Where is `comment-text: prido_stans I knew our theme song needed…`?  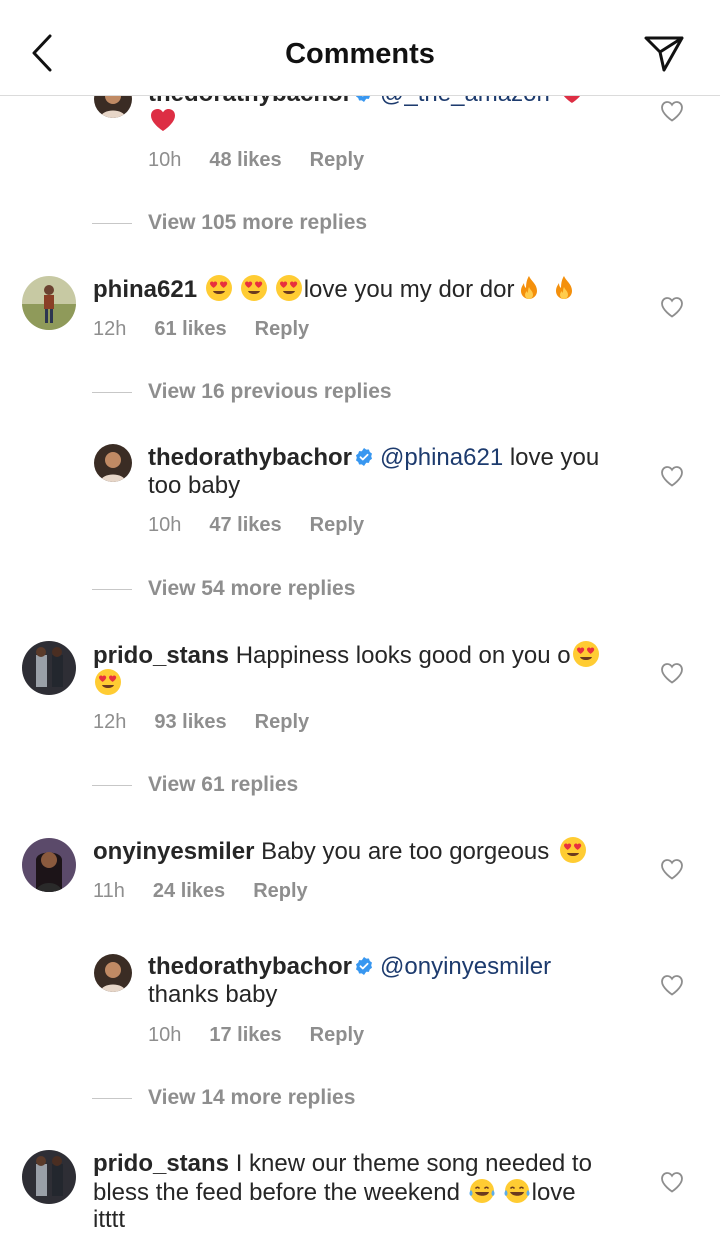 comment-text: prido_stans I knew our theme song needed… is located at coordinates (373, 1163).